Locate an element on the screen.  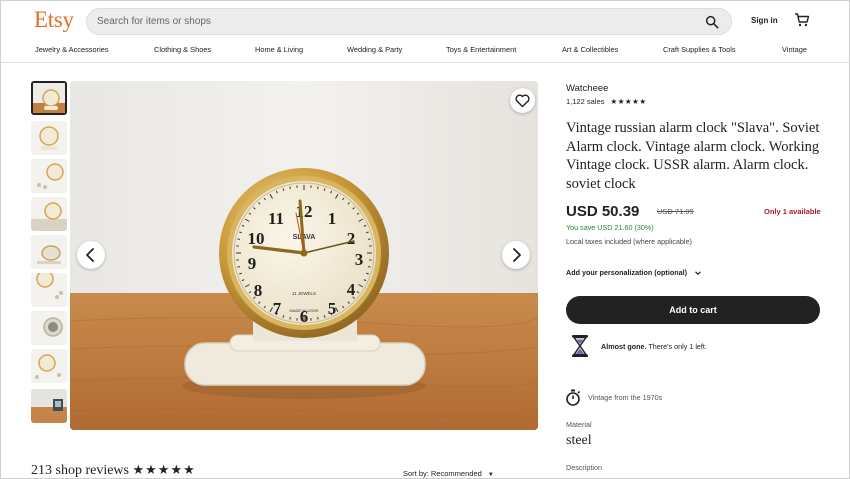
site-header: Etsy Sign in is located at coordinates (425, 21).